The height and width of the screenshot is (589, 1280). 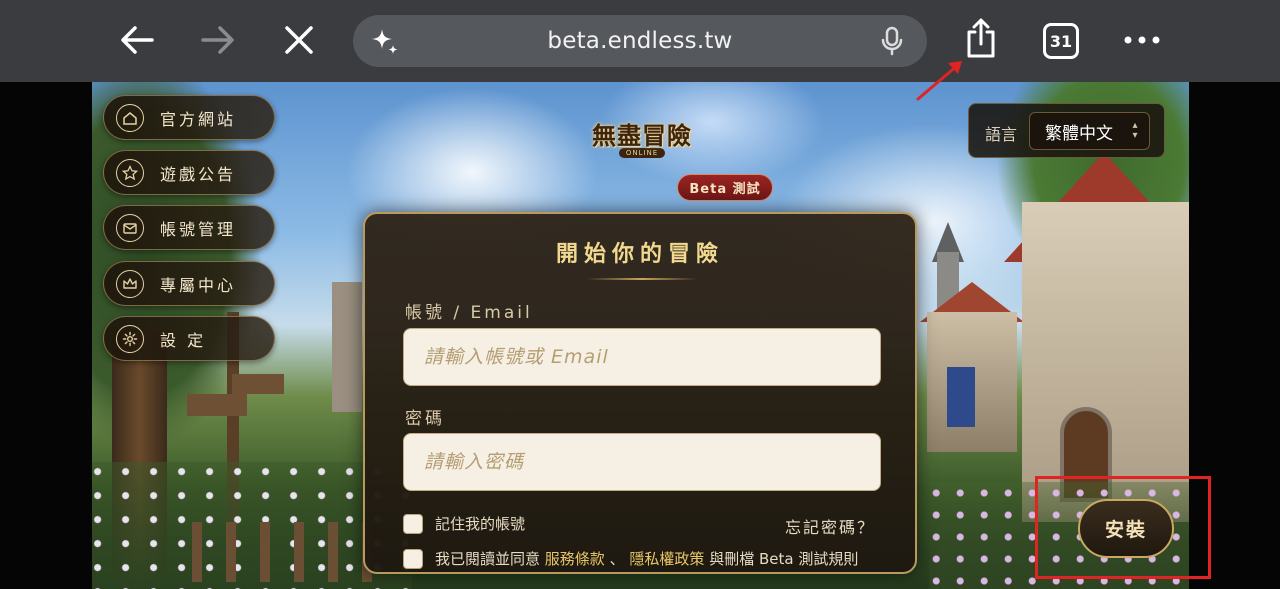 I want to click on password-input, so click(x=642, y=462).